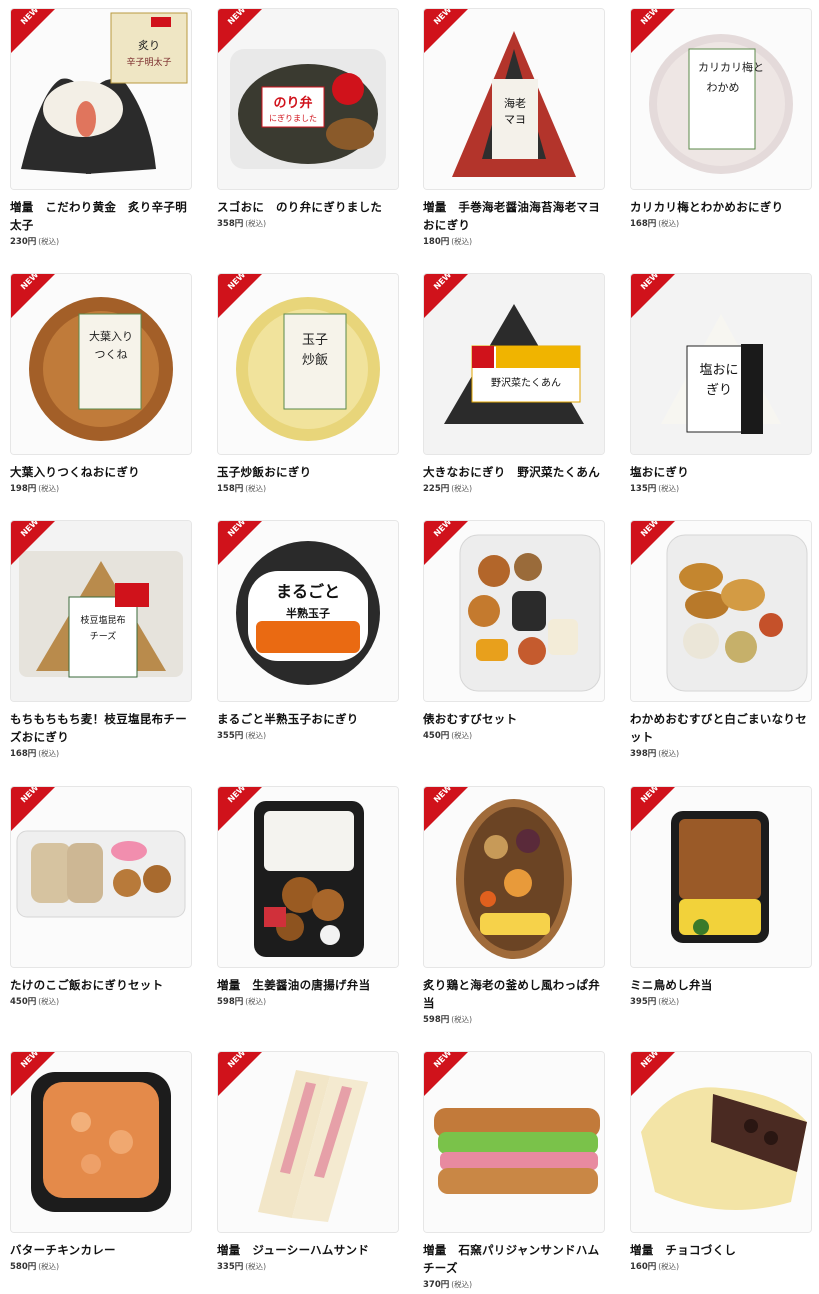 The width and height of the screenshot is (819, 1294). Describe the element at coordinates (514, 472) in the screenshot. I see `product-name: 大きなおにぎり 野沢菜たくあん` at that location.